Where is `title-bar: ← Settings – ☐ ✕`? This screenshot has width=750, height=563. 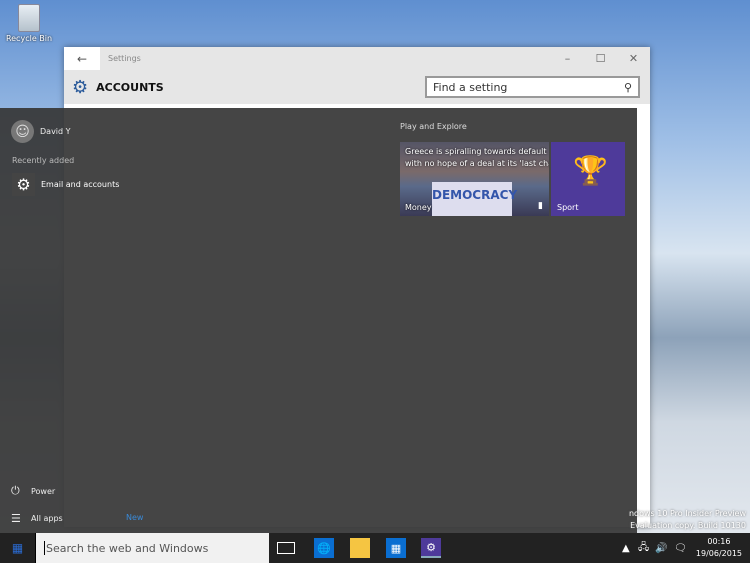
title-bar: ← Settings – ☐ ✕ is located at coordinates (357, 58).